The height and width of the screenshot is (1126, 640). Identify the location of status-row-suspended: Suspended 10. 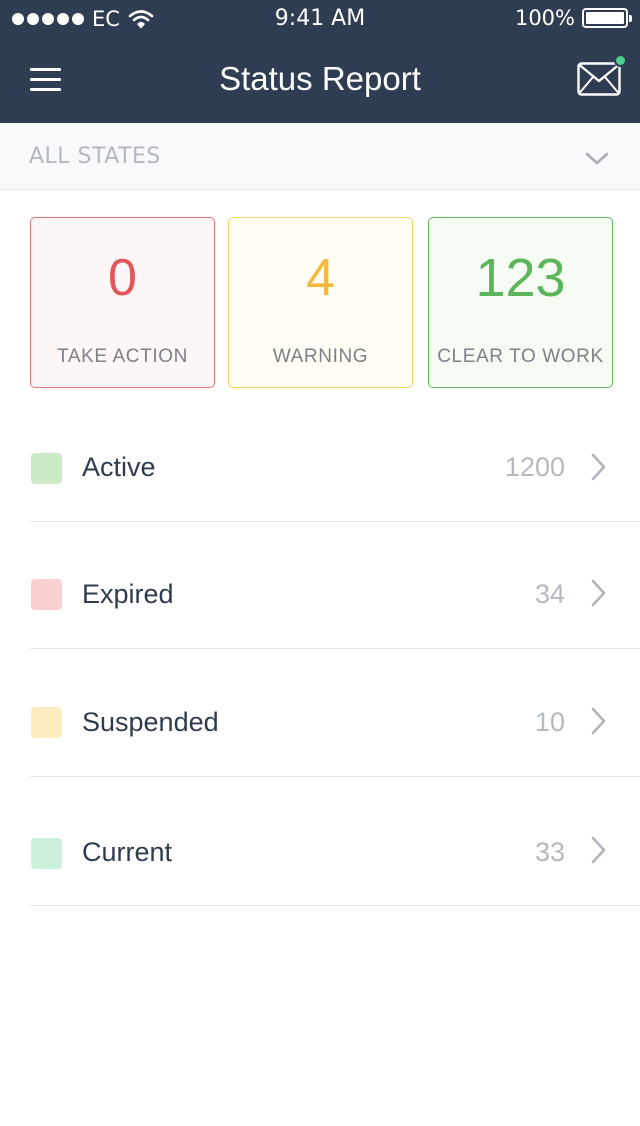
(320, 713).